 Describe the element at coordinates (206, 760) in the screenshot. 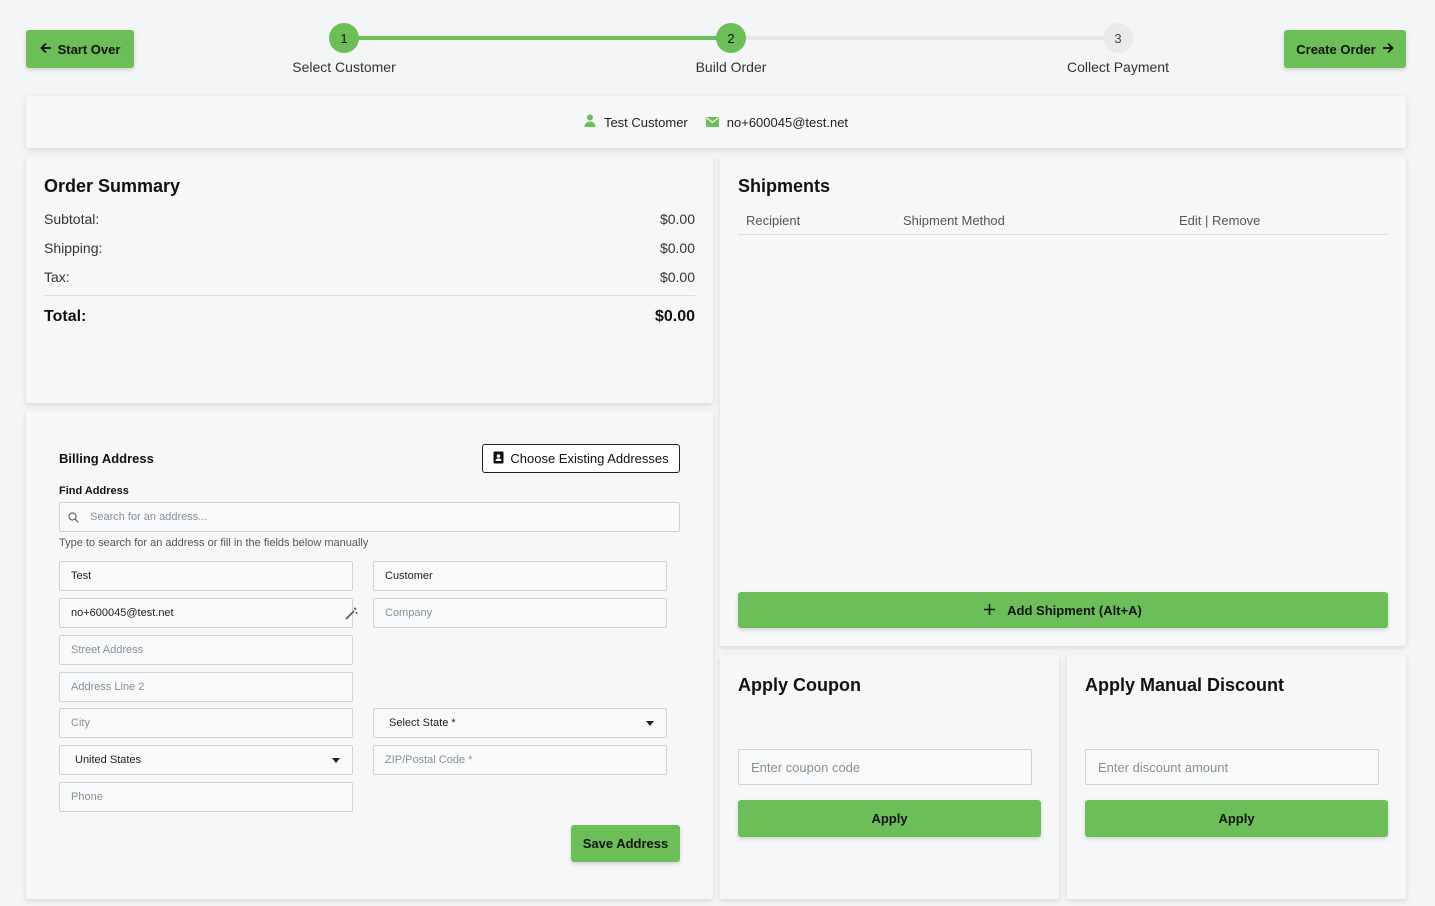

I see `country-select: United States` at that location.